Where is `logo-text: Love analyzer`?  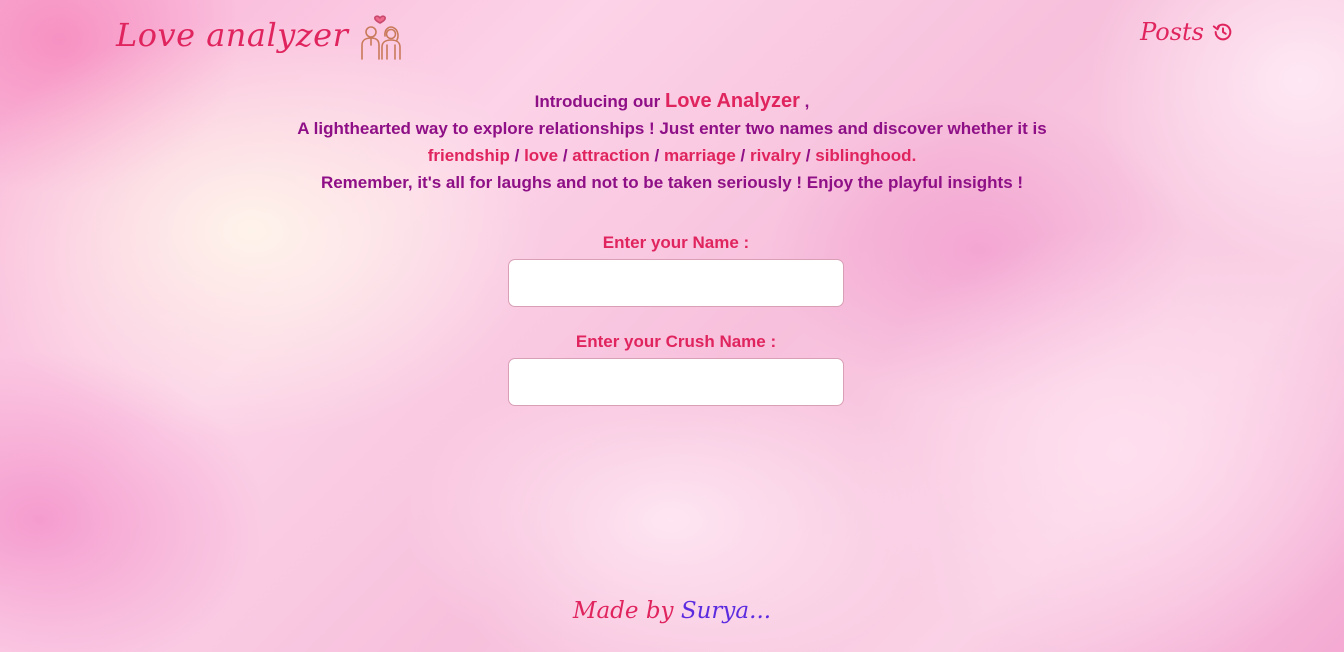 logo-text: Love analyzer is located at coordinates (232, 35).